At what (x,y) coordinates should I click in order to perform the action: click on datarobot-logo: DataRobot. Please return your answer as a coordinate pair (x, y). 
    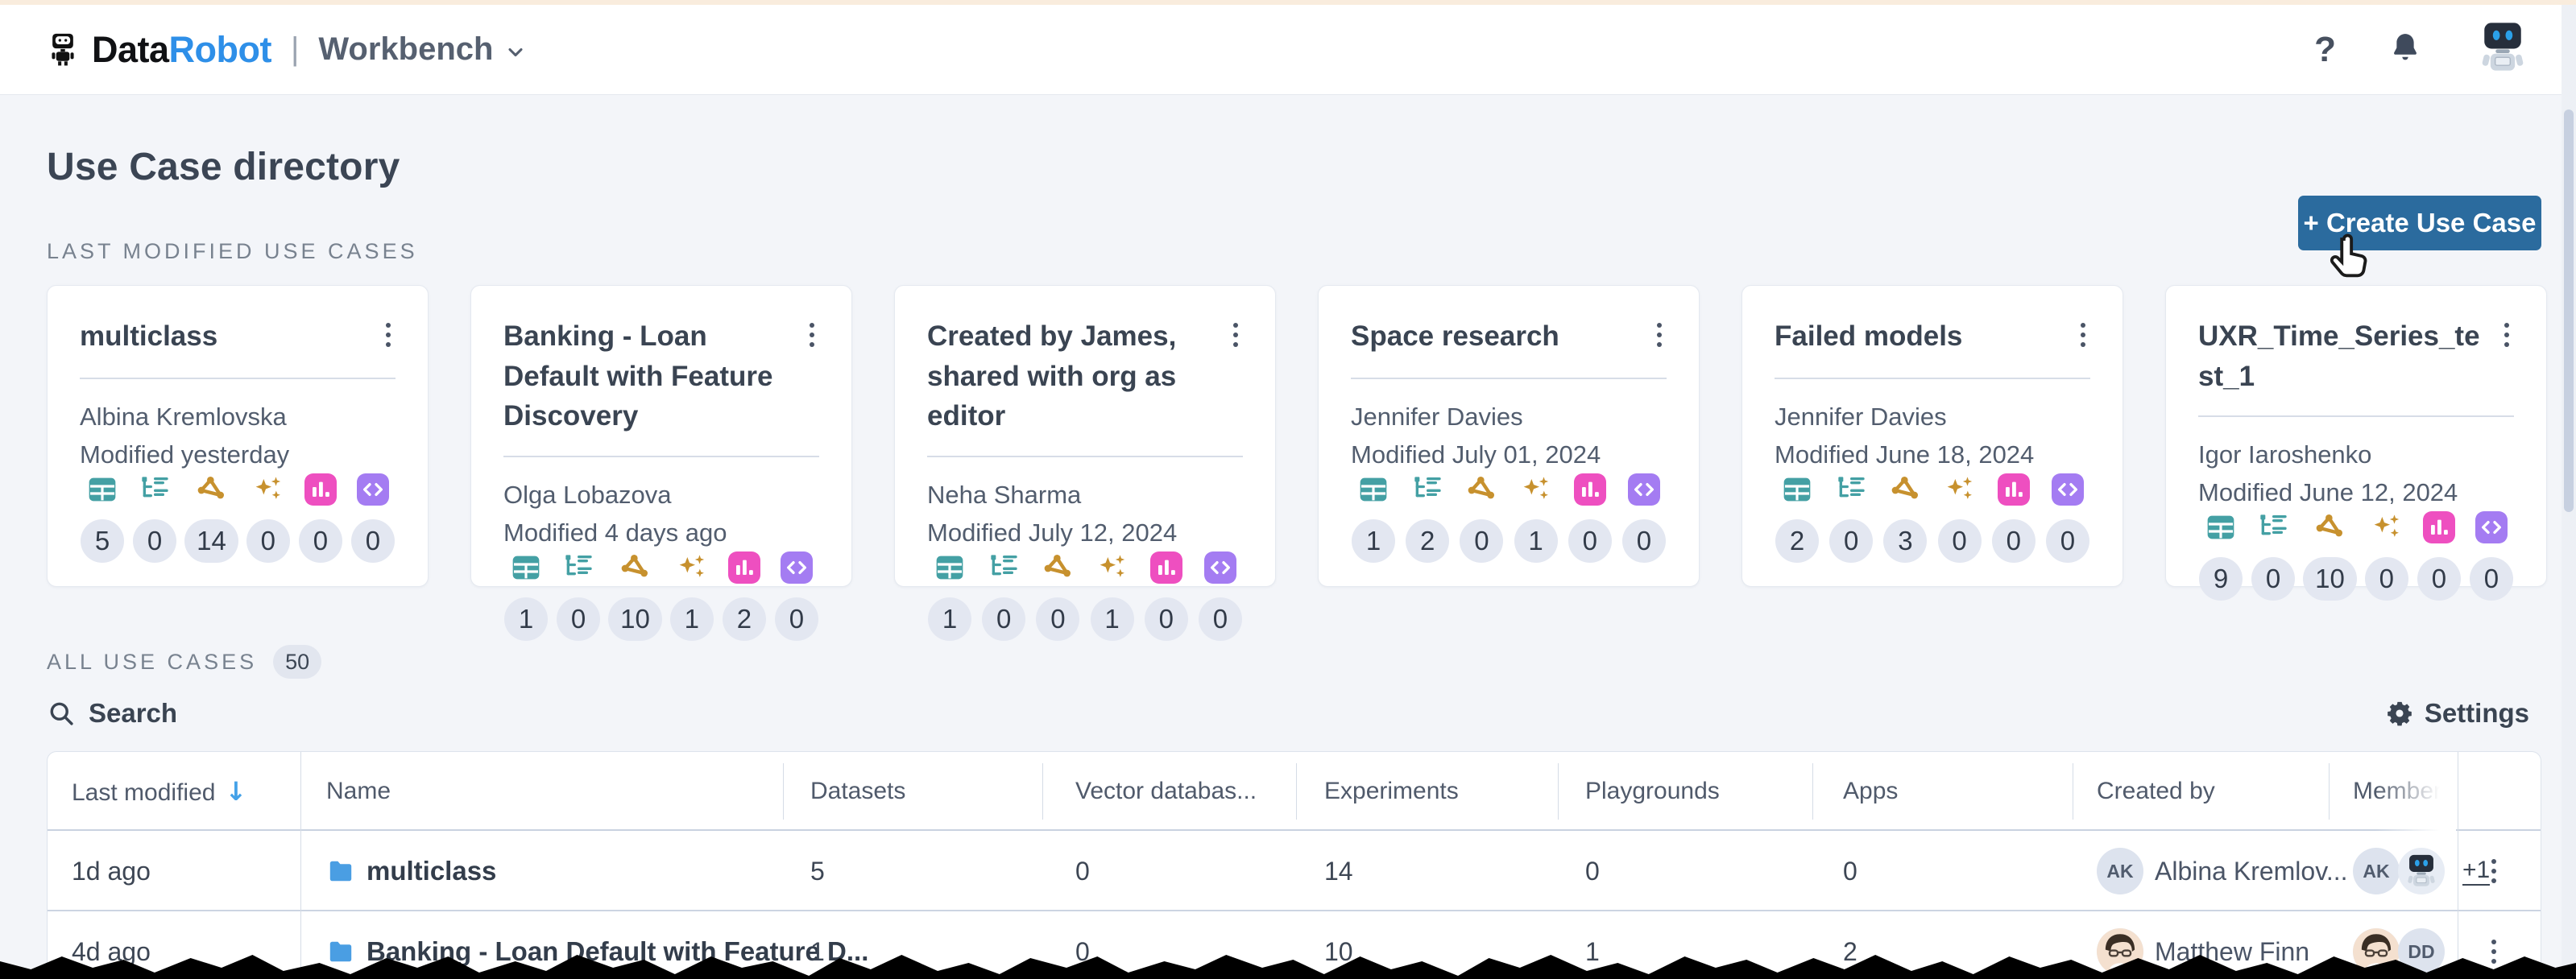
    Looking at the image, I should click on (158, 50).